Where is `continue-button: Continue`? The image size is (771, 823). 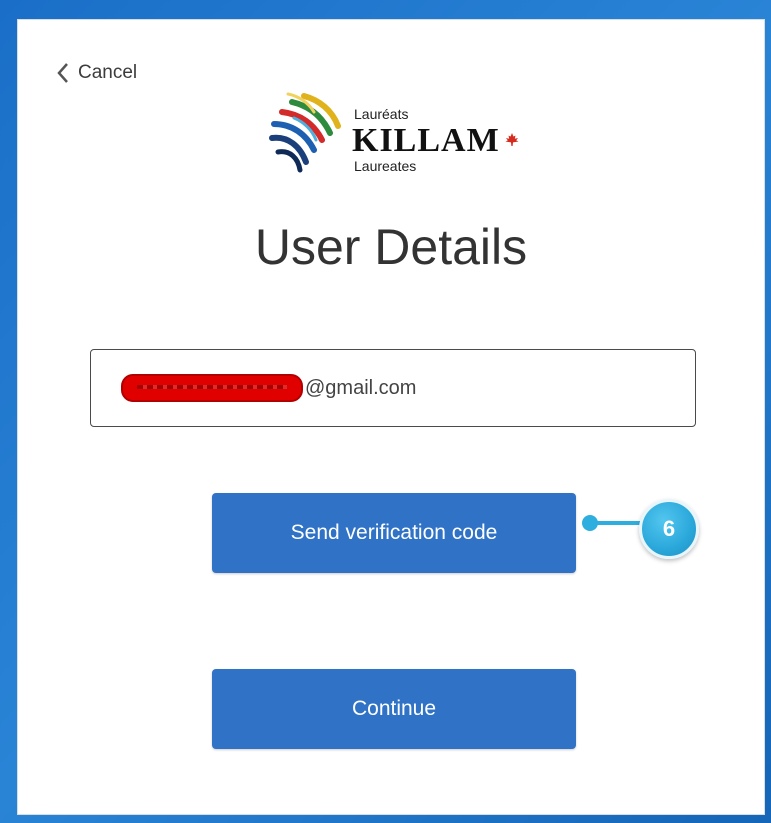
continue-button: Continue is located at coordinates (394, 709).